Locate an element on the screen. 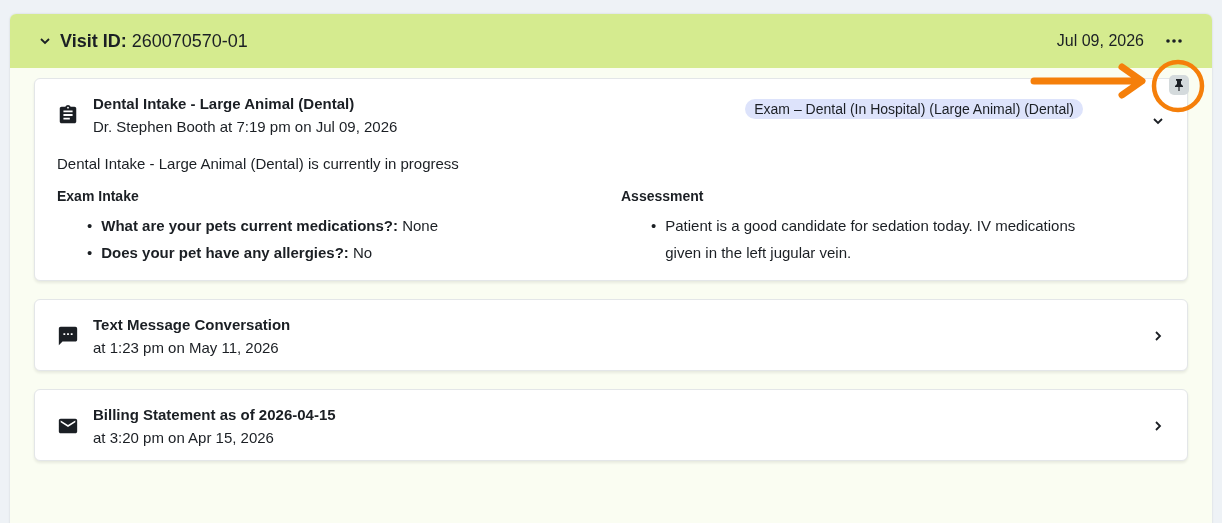  list-item: What are your pets current medications?: None is located at coordinates (270, 226).